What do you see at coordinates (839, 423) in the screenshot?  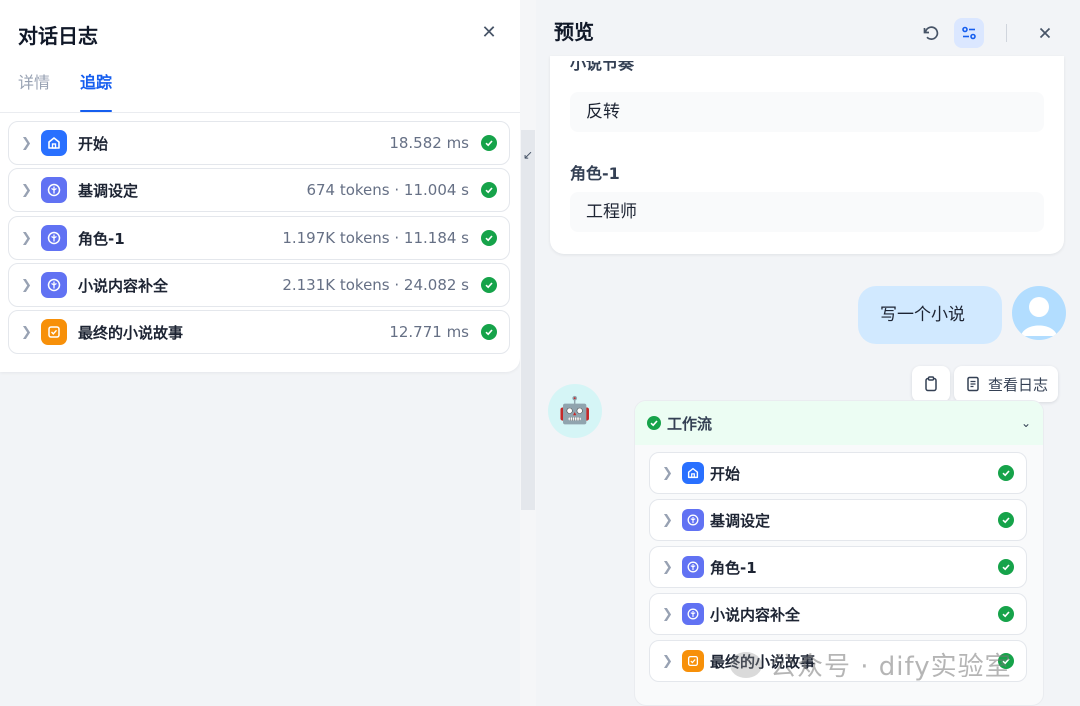 I see `workflow-header: 工作流 ⌄` at bounding box center [839, 423].